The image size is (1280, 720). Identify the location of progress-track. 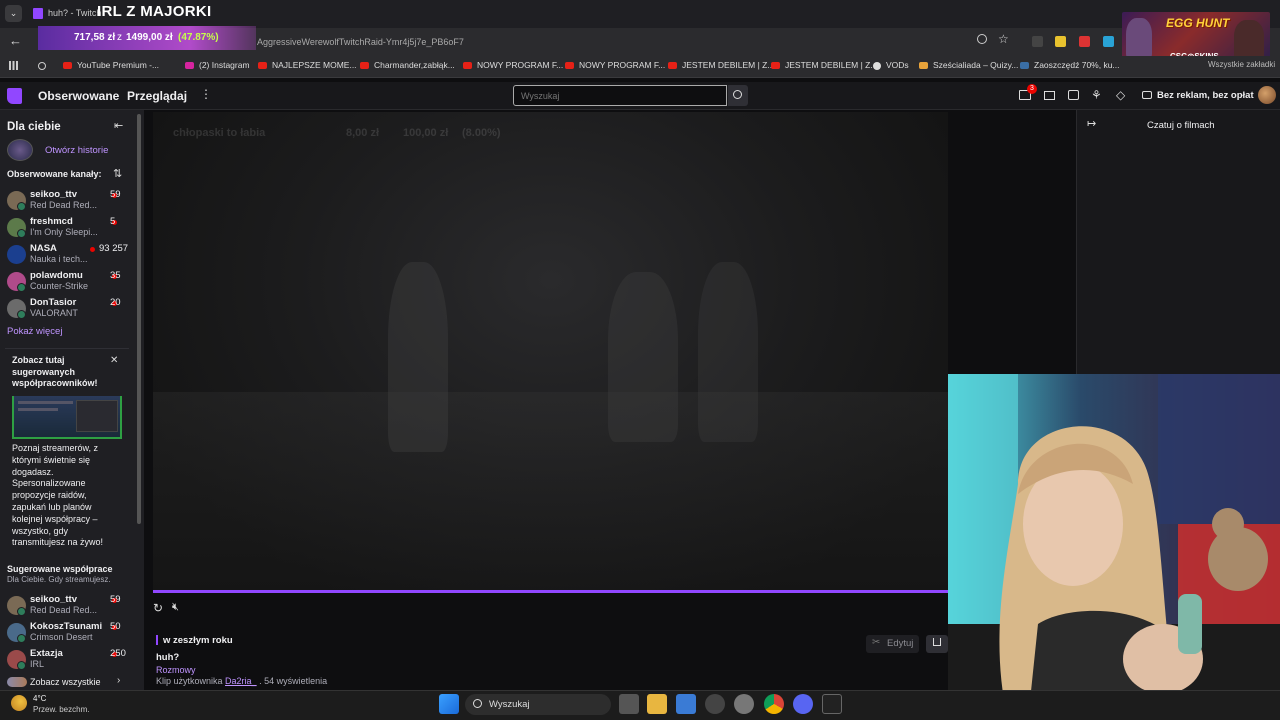
(550, 591).